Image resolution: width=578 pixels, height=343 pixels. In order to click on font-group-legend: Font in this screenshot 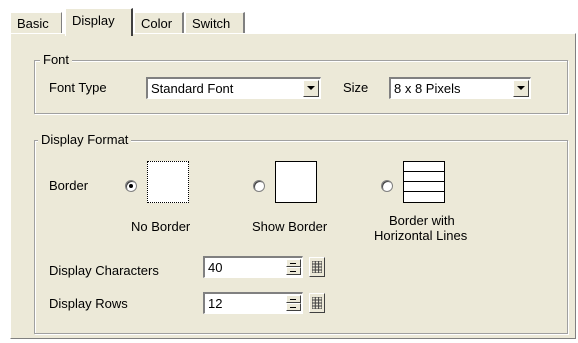, I will do `click(56, 60)`.